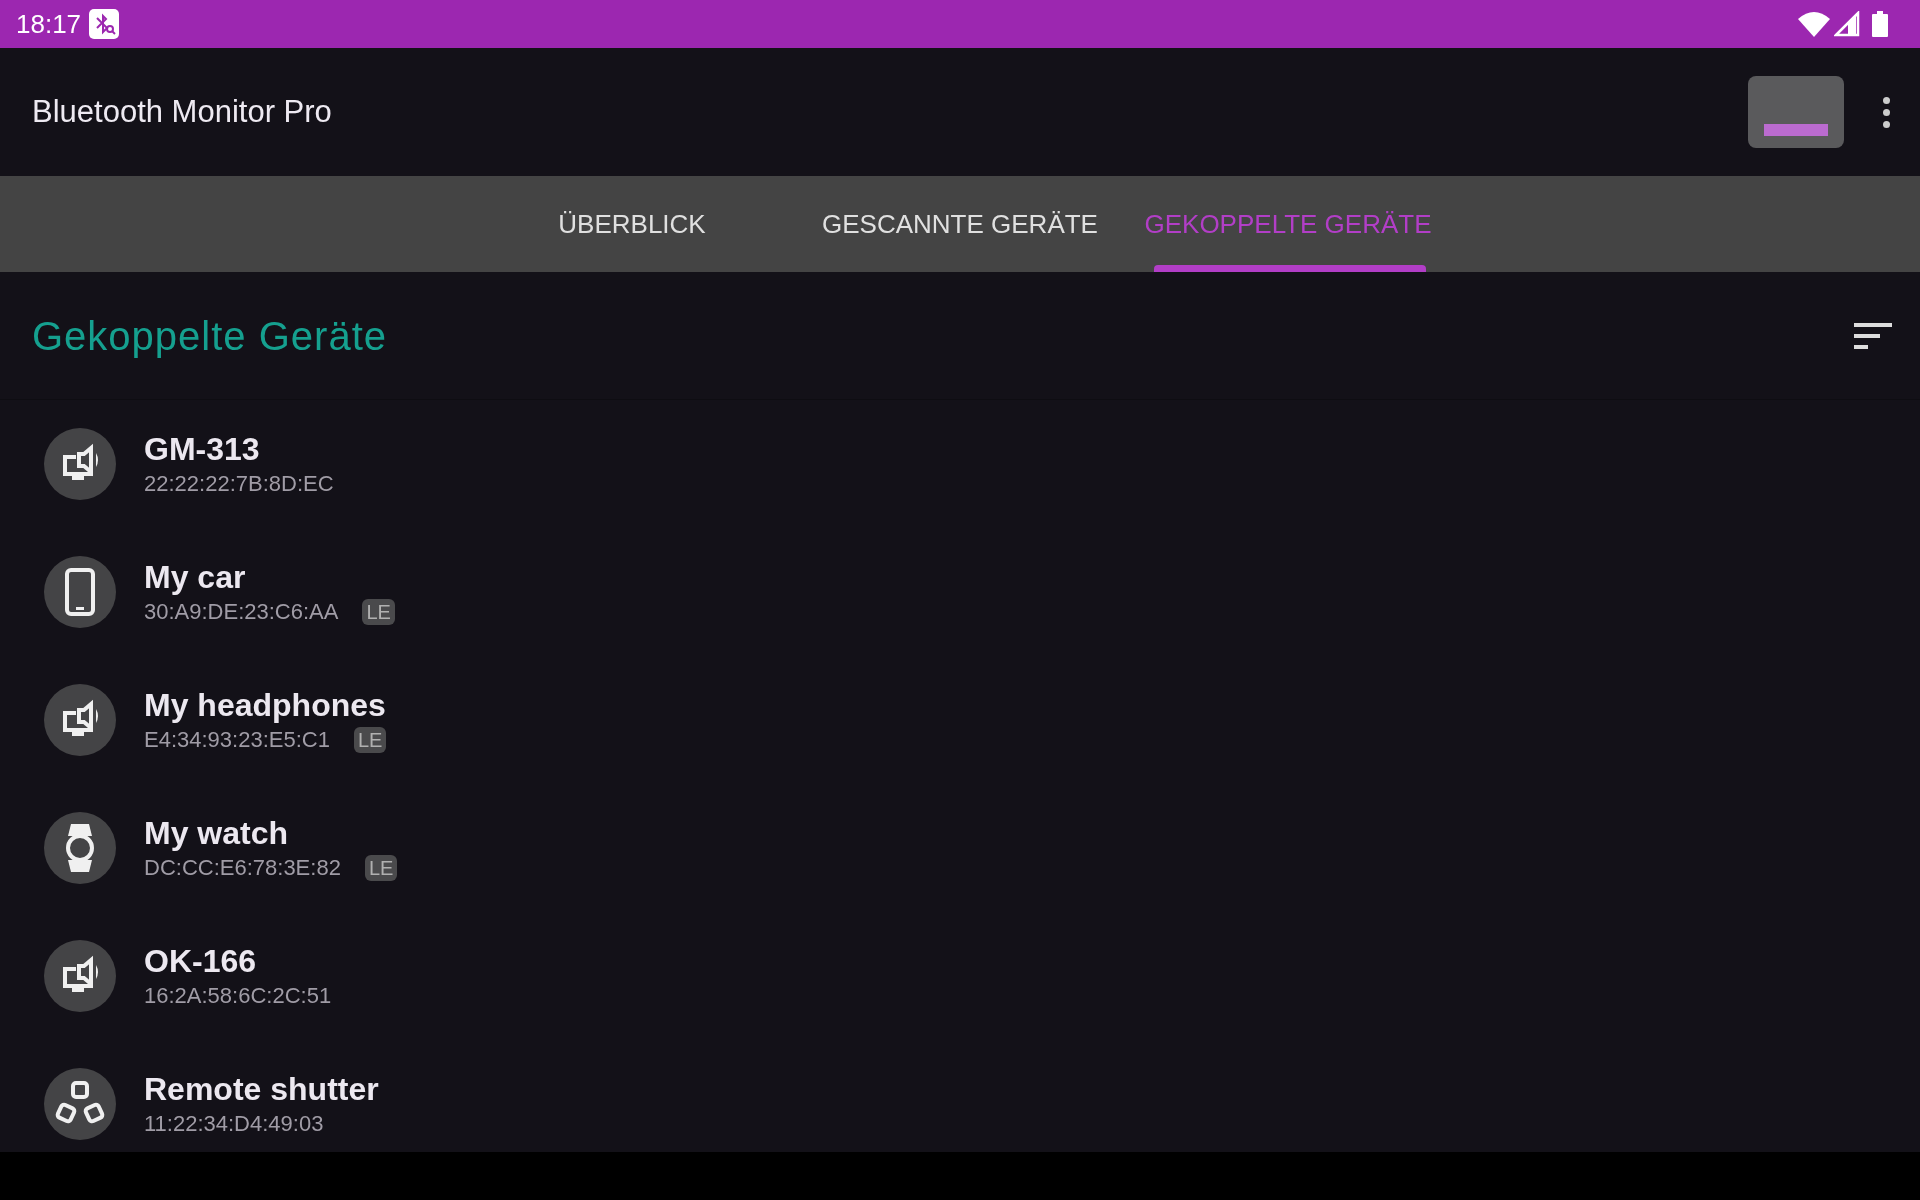 This screenshot has height=1200, width=1920. What do you see at coordinates (49, 24) in the screenshot?
I see `status-time: 18:17` at bounding box center [49, 24].